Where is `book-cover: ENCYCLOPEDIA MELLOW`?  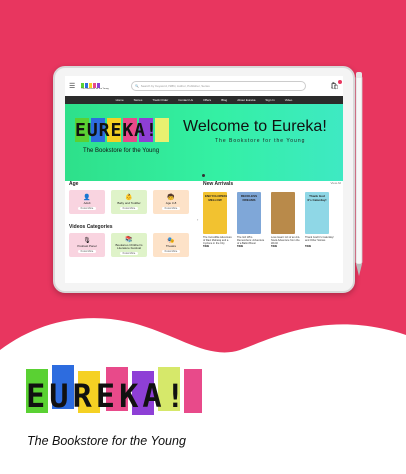
book-cover: ENCYCLOPEDIA MELLOW is located at coordinates (215, 213).